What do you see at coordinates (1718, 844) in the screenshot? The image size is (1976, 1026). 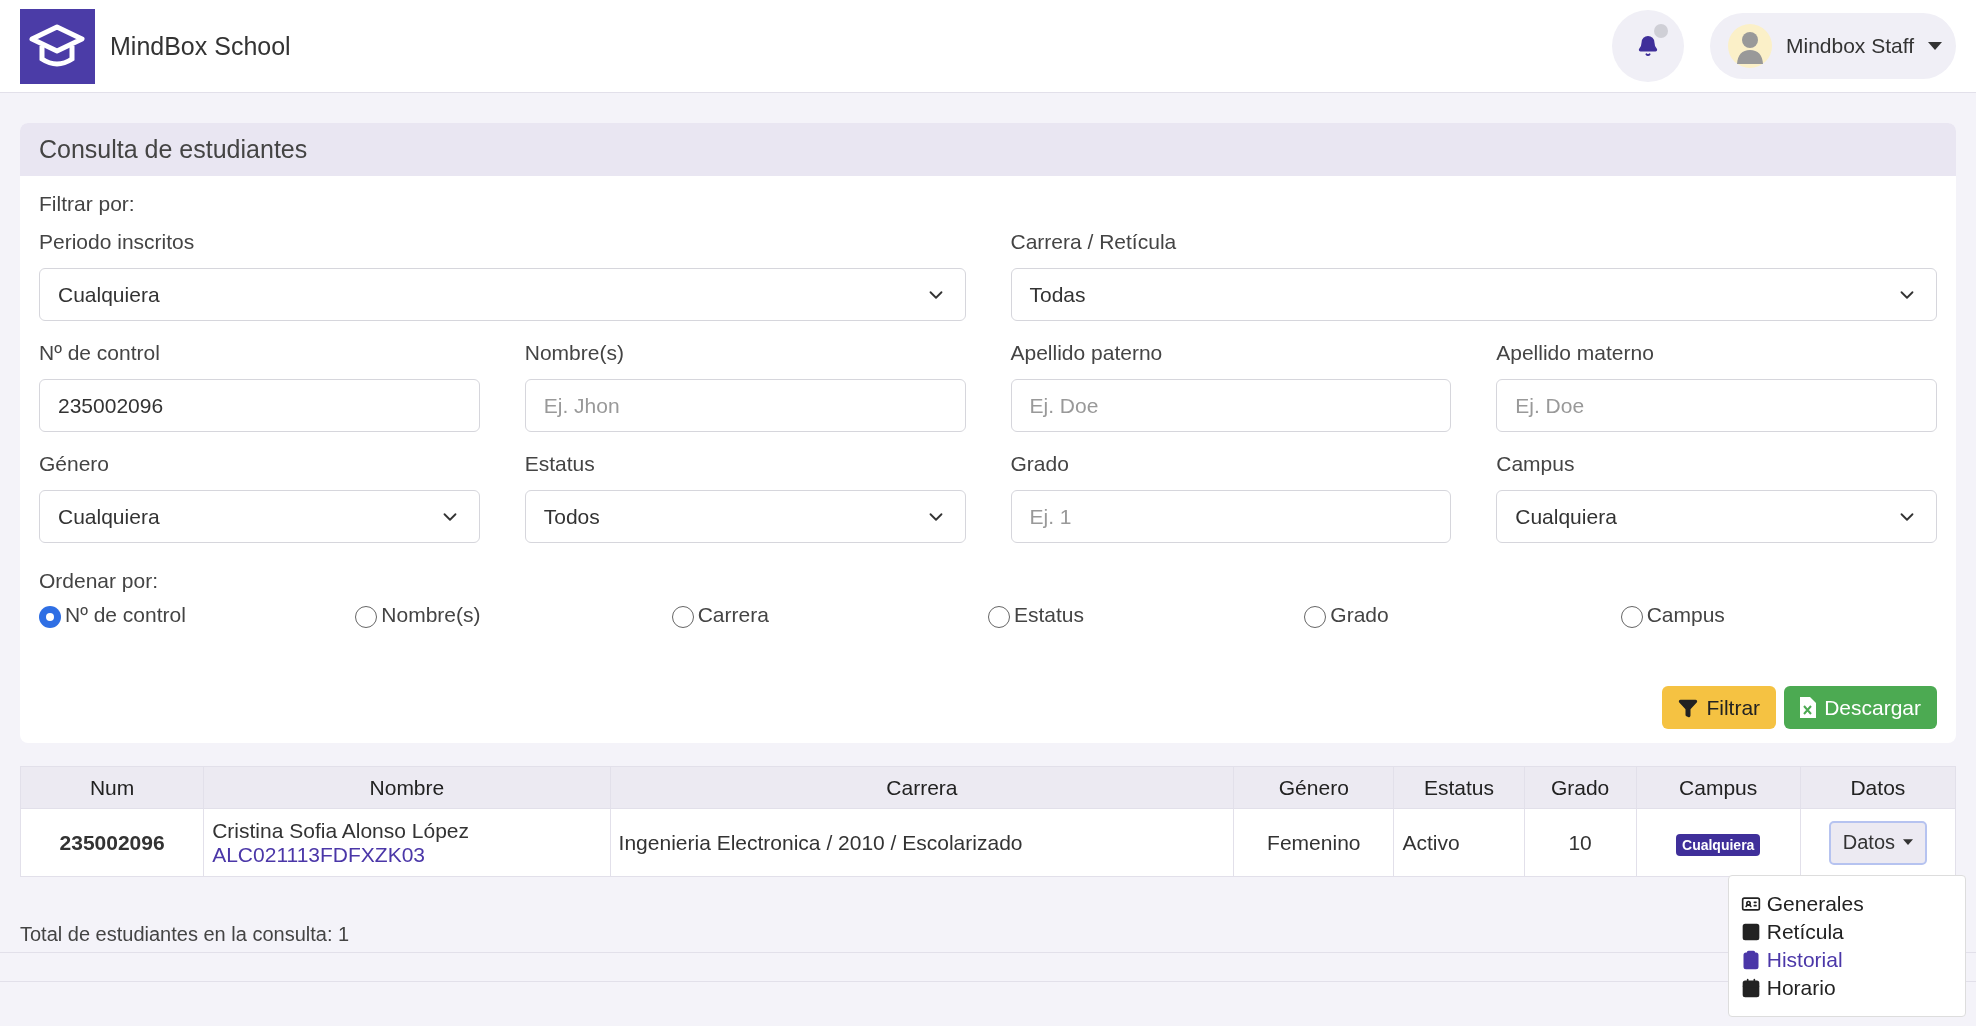 I see `campus-tag: Cualquiera` at bounding box center [1718, 844].